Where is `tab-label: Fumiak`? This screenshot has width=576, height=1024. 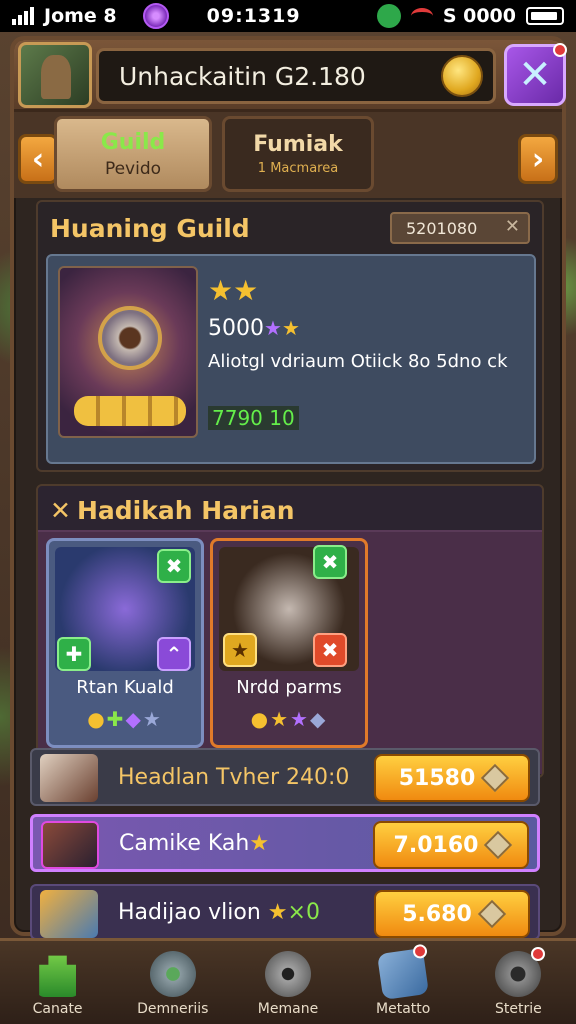
tab-label: Fumiak is located at coordinates (298, 144).